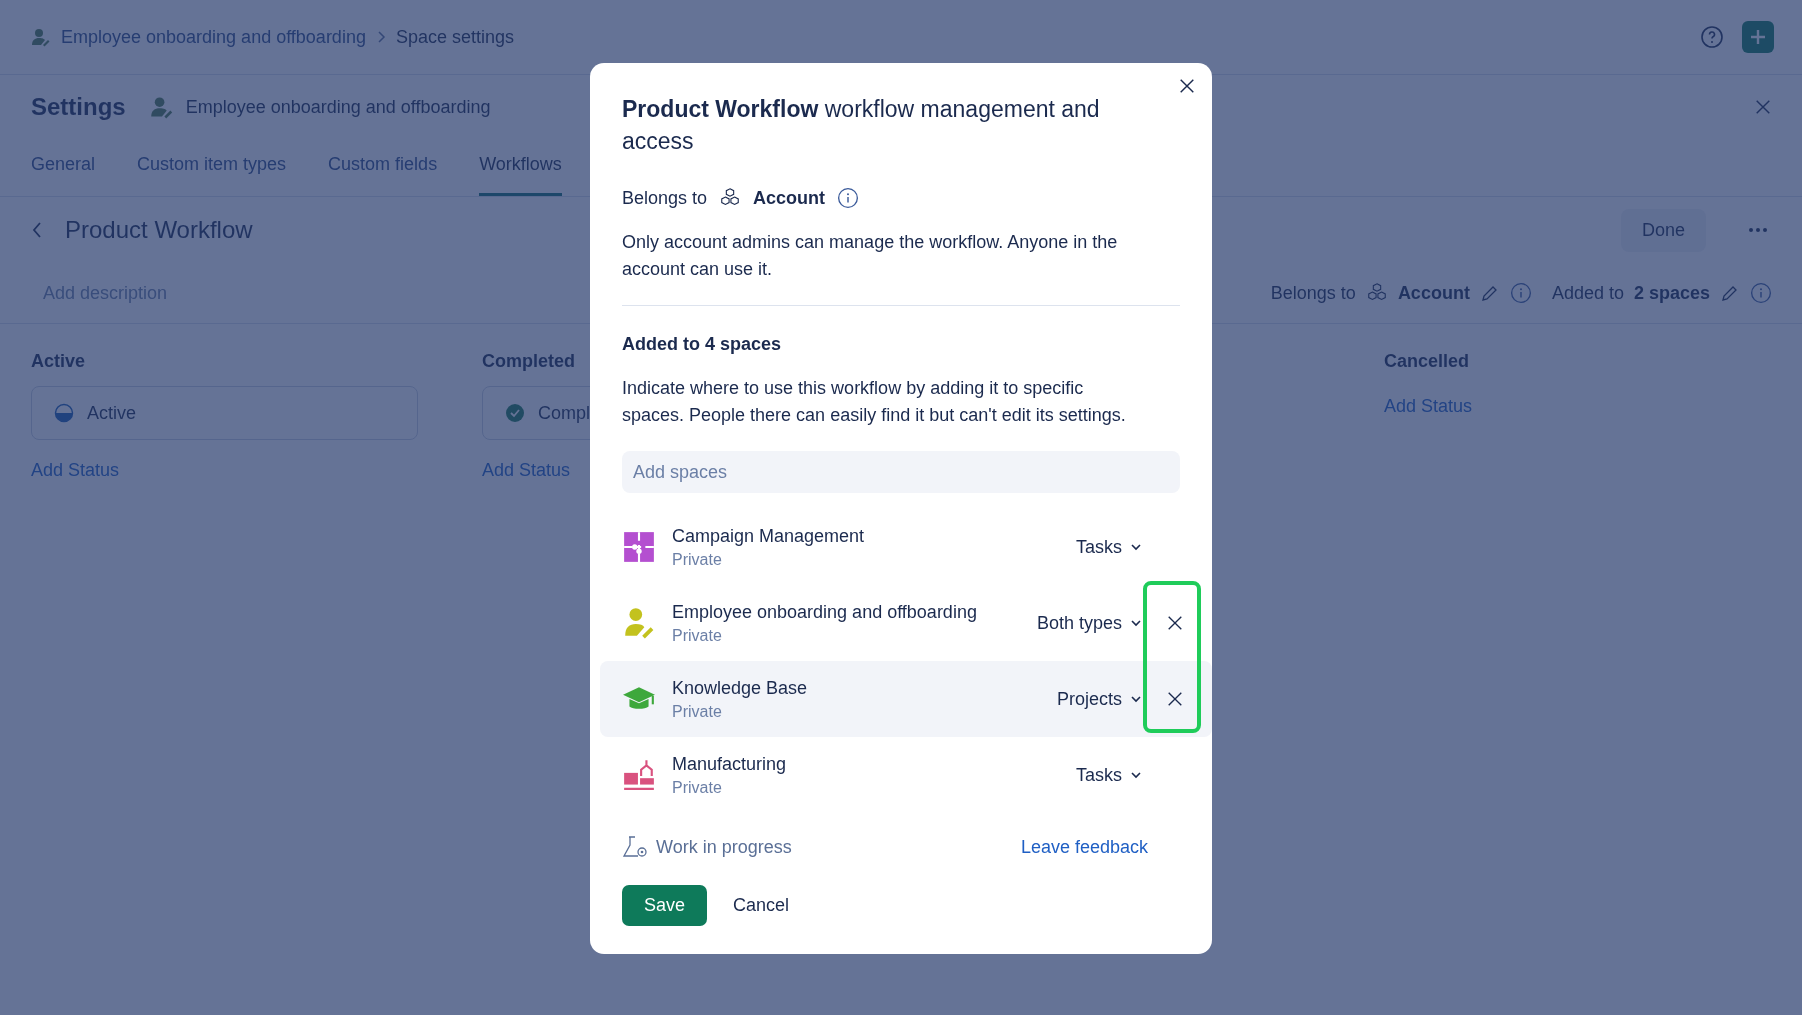 The width and height of the screenshot is (1802, 1015). What do you see at coordinates (1099, 699) in the screenshot?
I see `type-dropdown: Projects` at bounding box center [1099, 699].